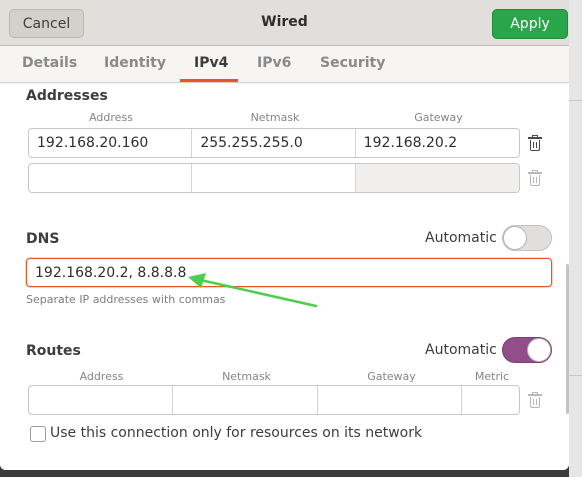 The image size is (582, 477). What do you see at coordinates (391, 376) in the screenshot?
I see `routes-col-gateway: Gateway` at bounding box center [391, 376].